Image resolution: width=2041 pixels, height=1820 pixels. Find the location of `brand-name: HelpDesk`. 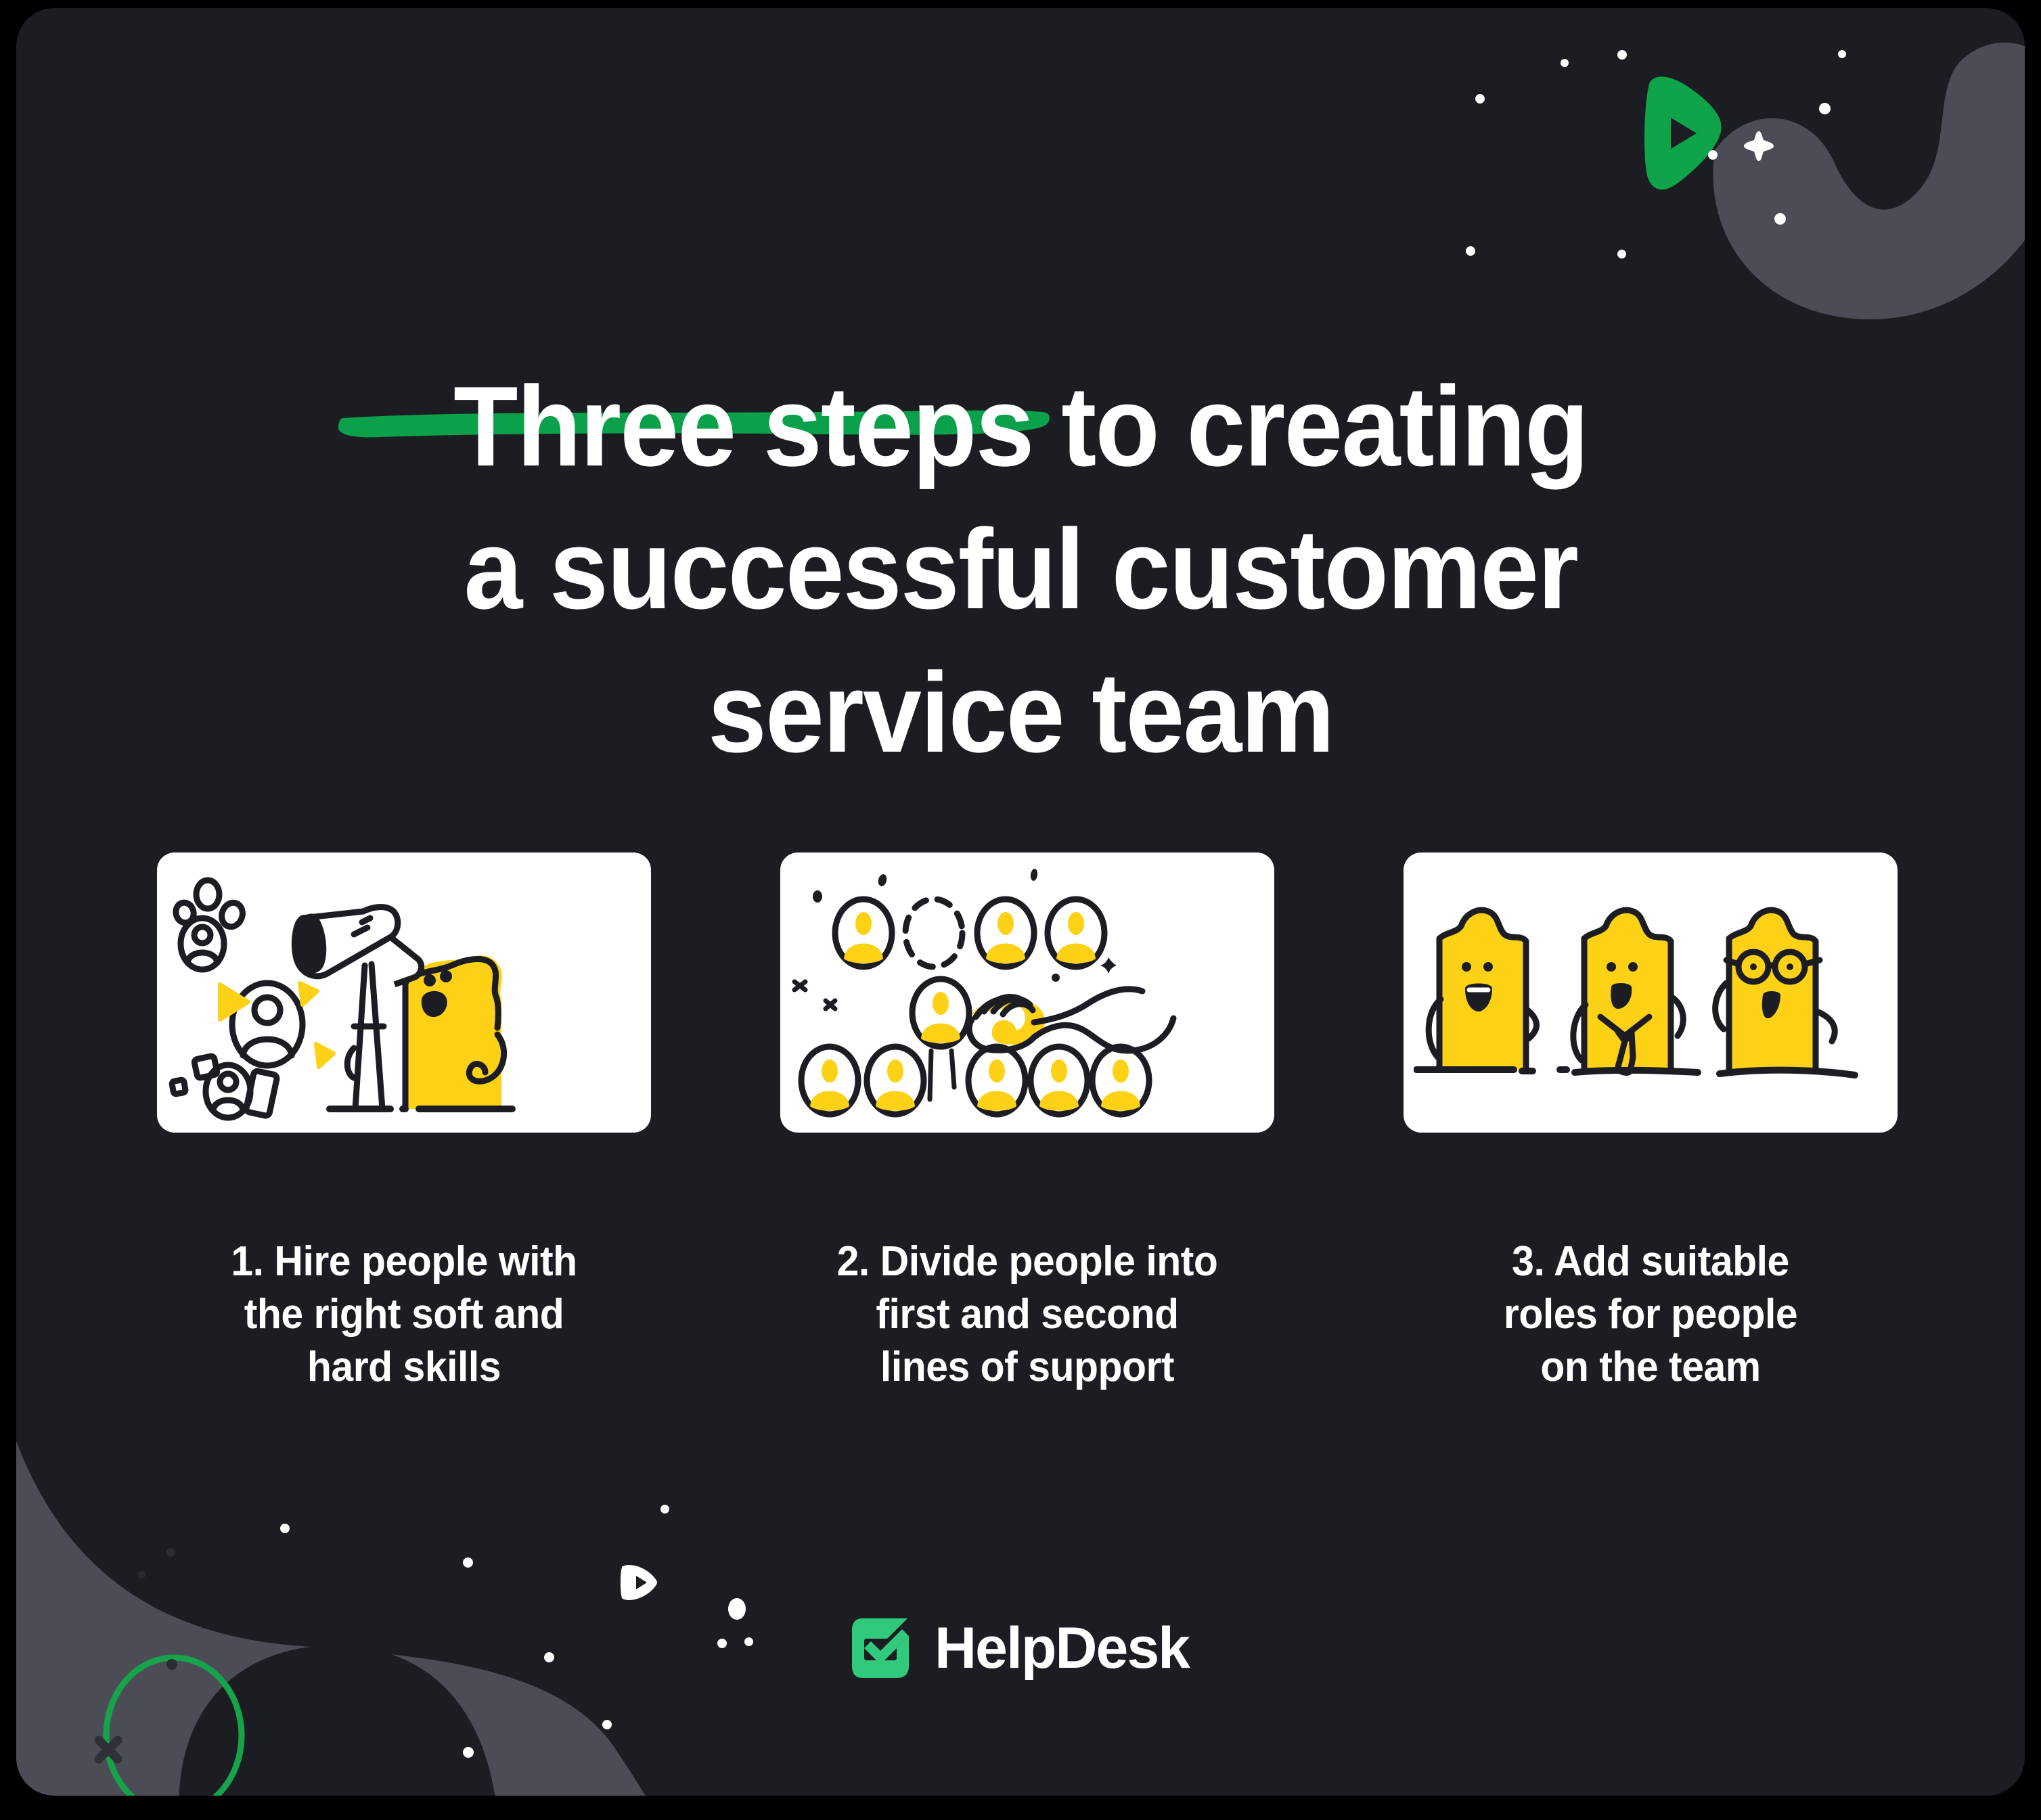

brand-name: HelpDesk is located at coordinates (1062, 1648).